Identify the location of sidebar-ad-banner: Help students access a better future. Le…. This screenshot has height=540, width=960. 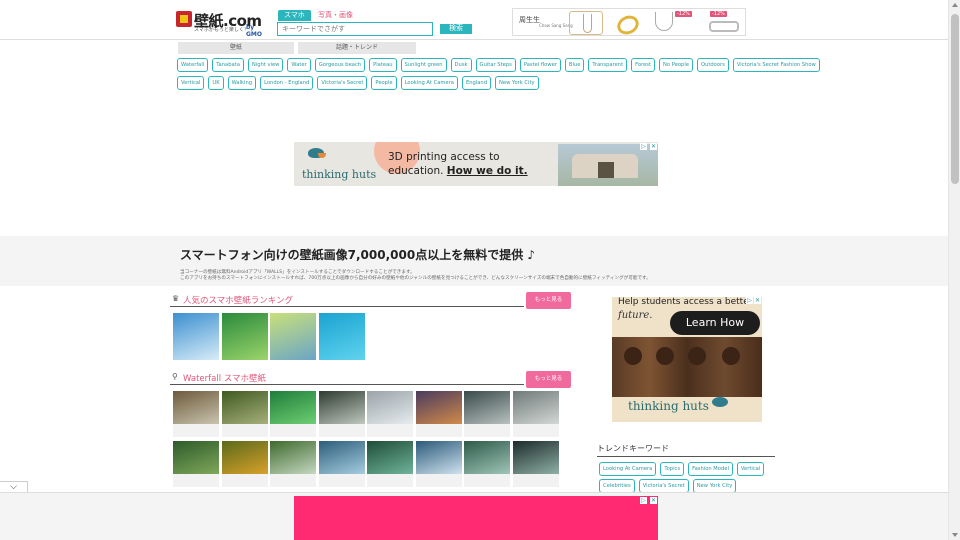
(687, 359).